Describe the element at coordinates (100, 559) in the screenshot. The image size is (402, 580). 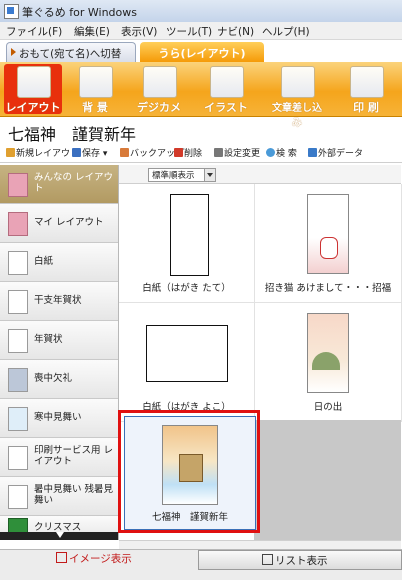
I see `image-view-label: イメージ表示` at that location.